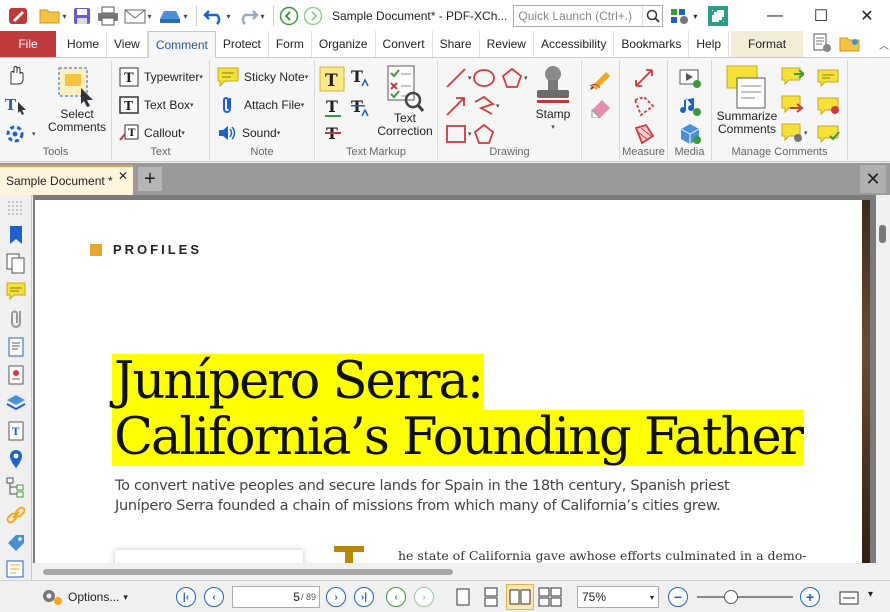  I want to click on content-editing-icon, so click(16, 569).